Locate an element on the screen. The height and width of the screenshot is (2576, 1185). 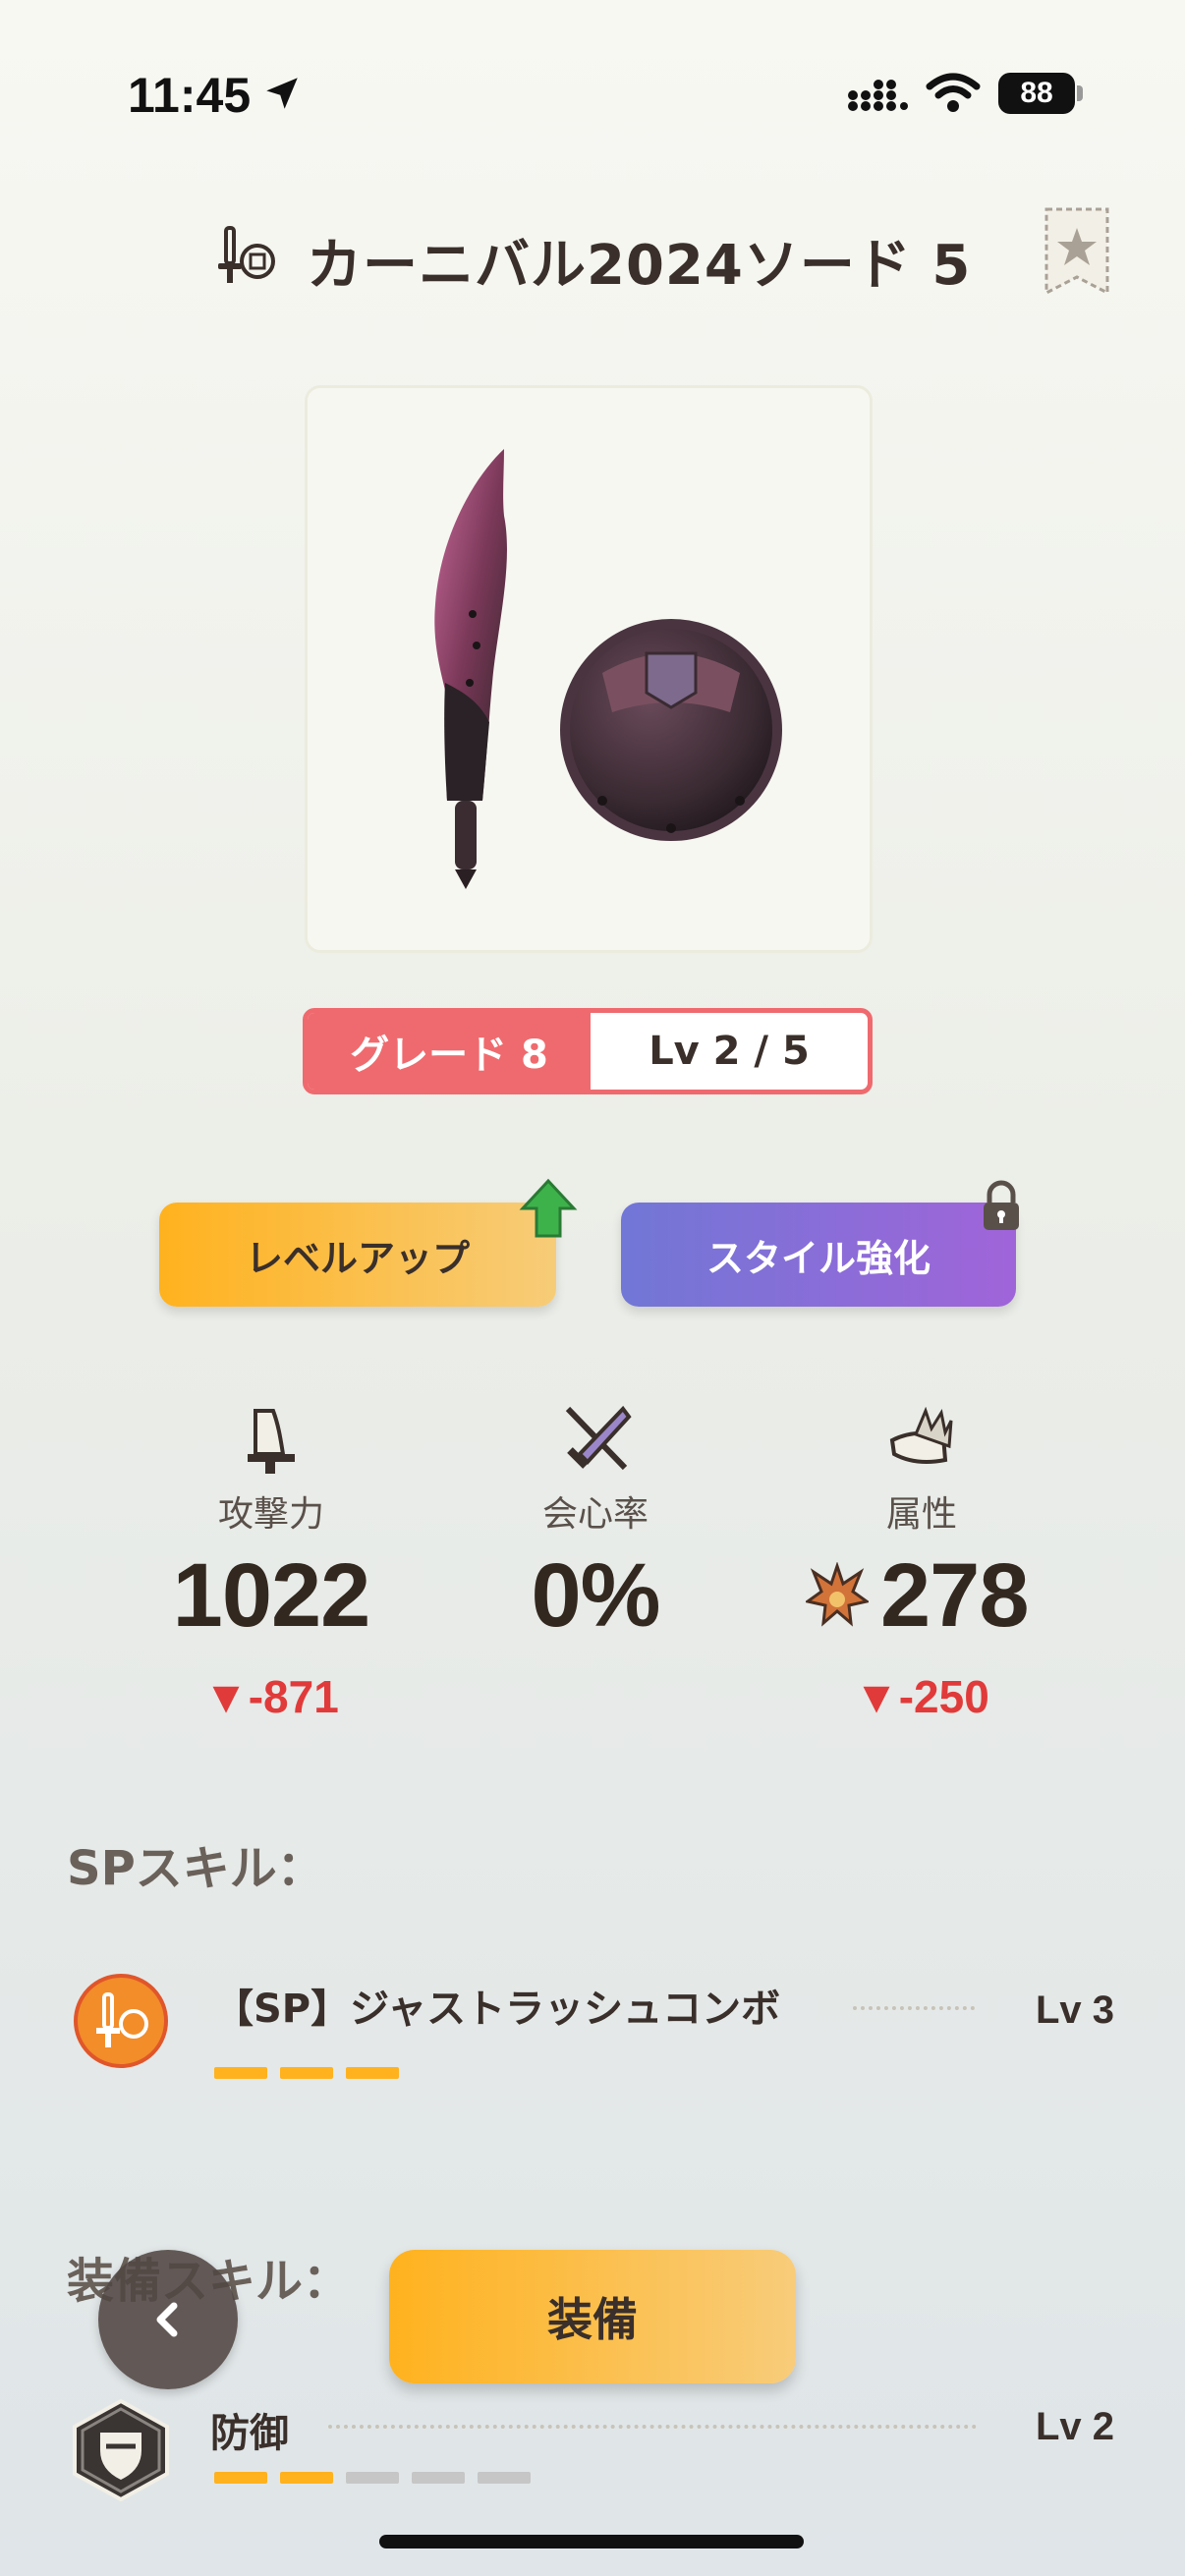
element-delta-wrap: ▼-250 is located at coordinates (922, 1696).